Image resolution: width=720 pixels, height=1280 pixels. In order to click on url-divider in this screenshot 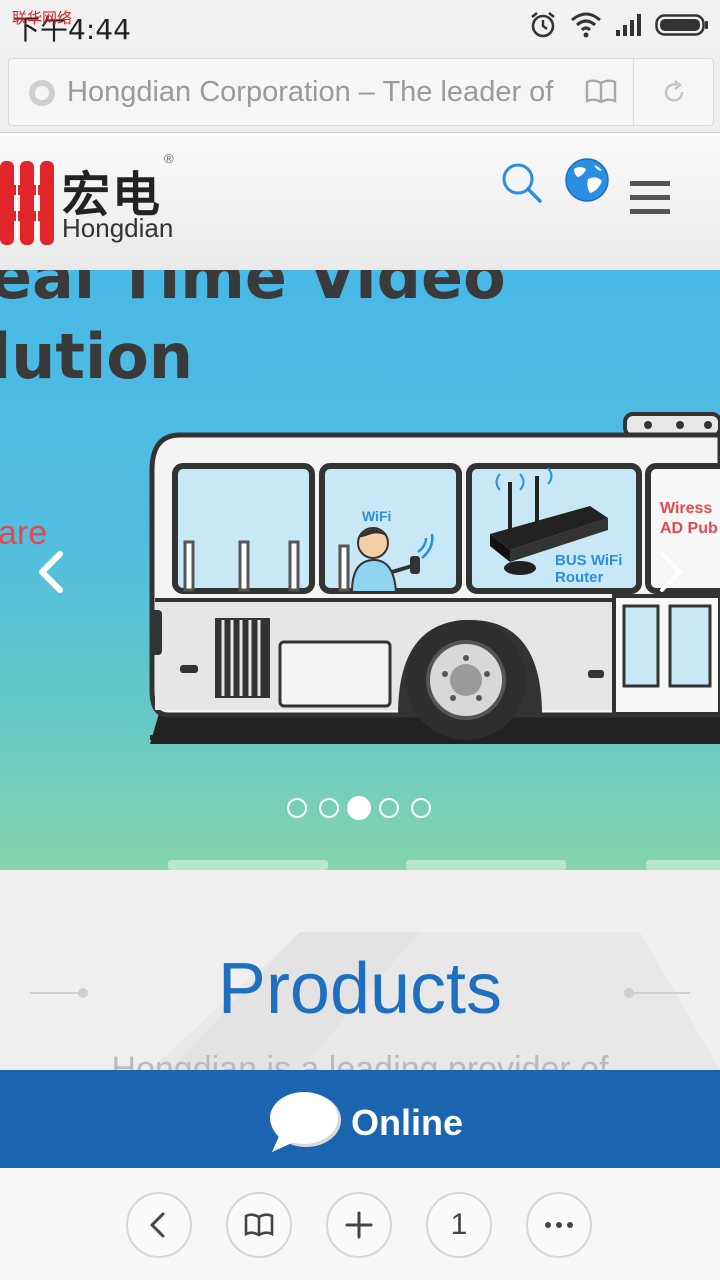, I will do `click(633, 92)`.